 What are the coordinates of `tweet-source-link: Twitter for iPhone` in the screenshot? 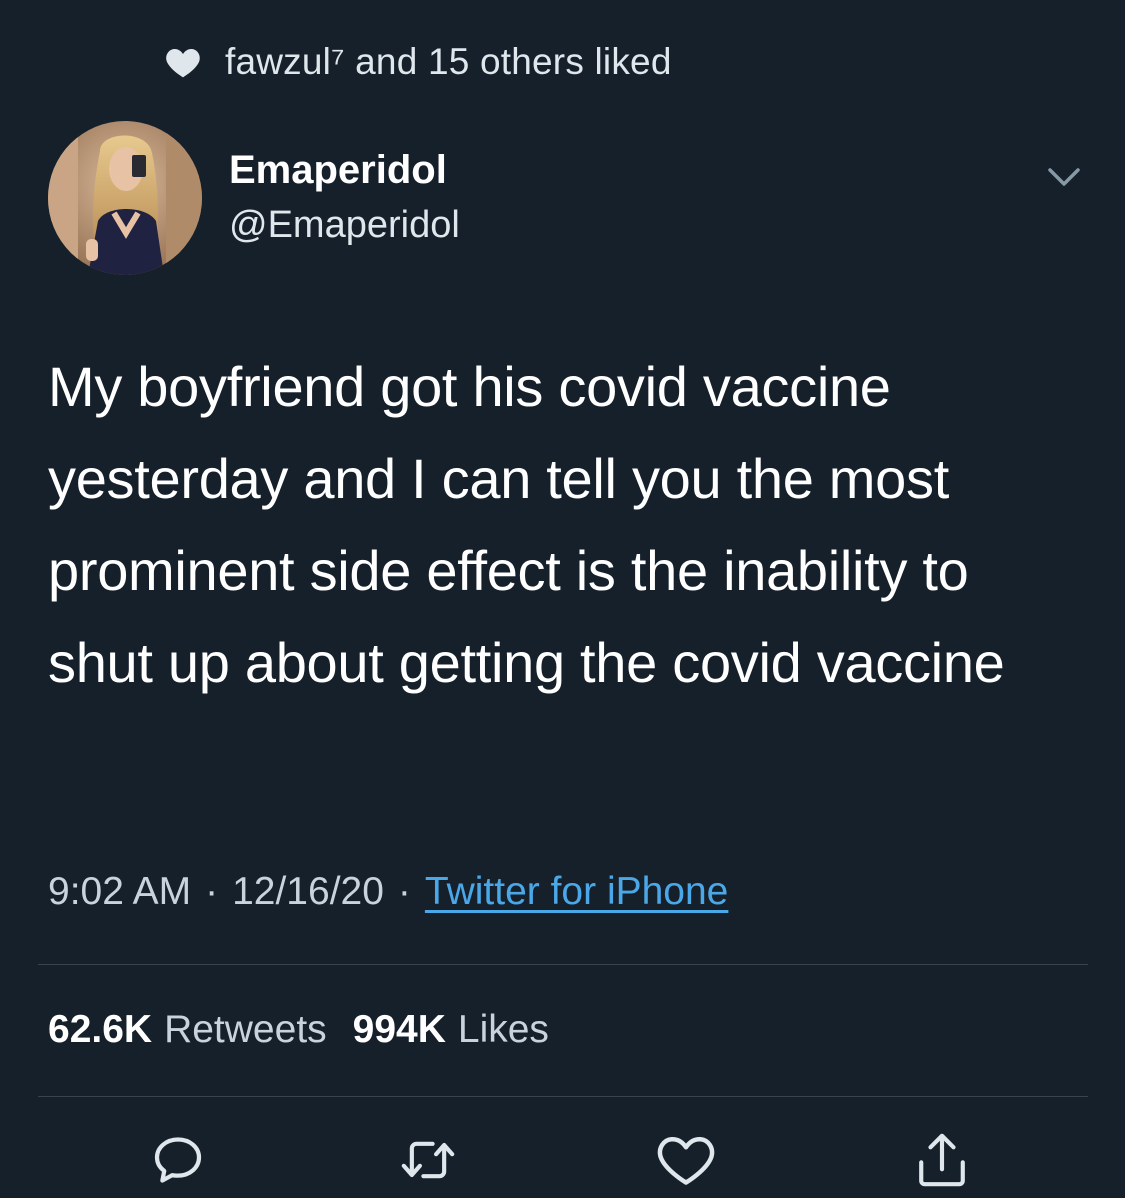 It's located at (576, 892).